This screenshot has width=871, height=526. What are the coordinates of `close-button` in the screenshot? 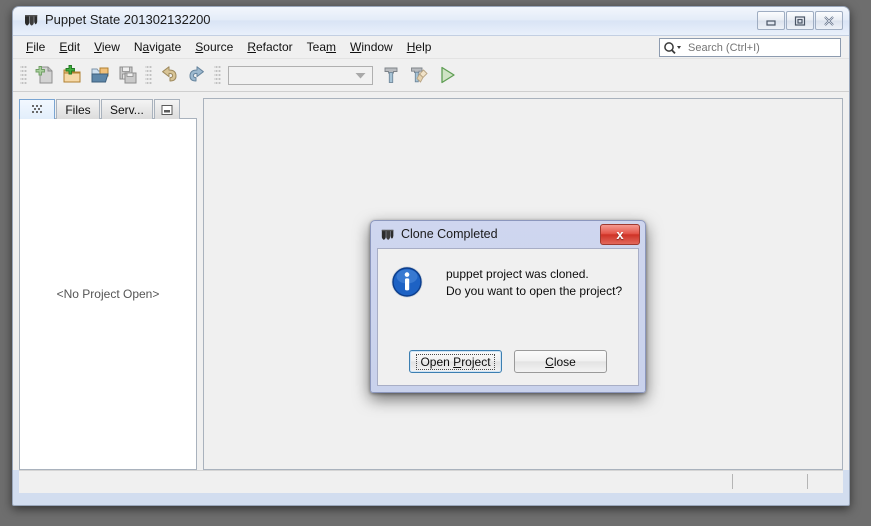 It's located at (829, 20).